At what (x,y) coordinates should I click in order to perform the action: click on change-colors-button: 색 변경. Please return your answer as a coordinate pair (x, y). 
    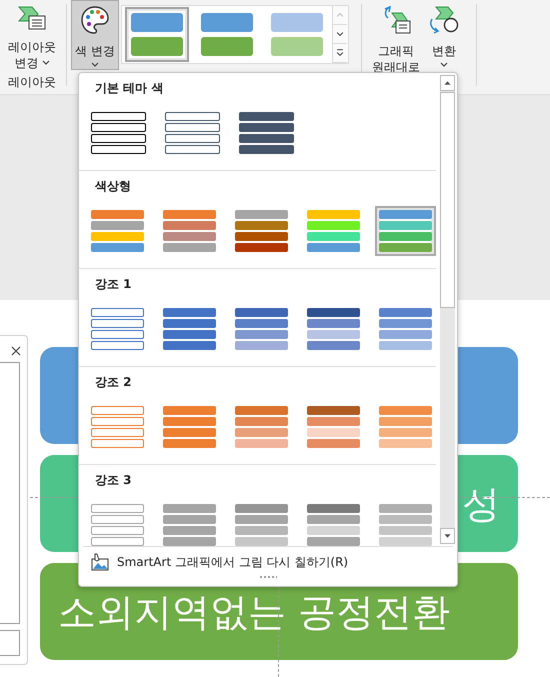
    Looking at the image, I should click on (95, 35).